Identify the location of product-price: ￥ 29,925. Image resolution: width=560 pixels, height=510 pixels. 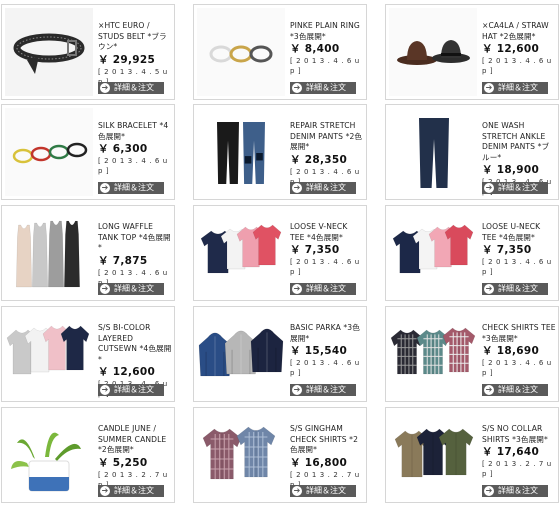
(127, 59).